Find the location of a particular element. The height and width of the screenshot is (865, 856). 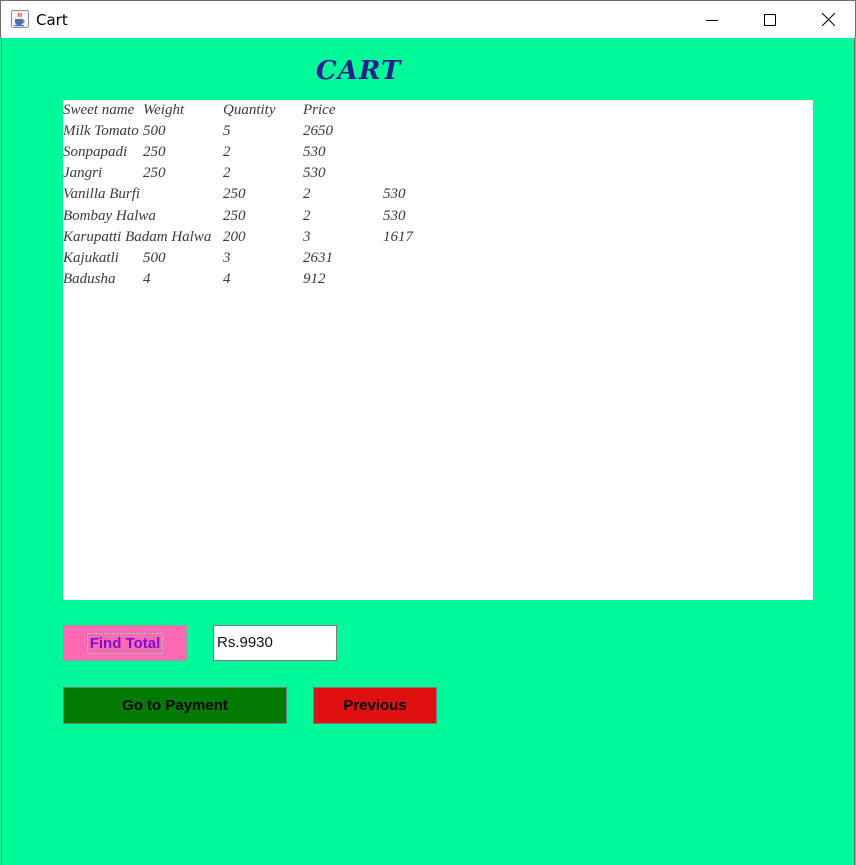

cart-cell: Milk Tomato is located at coordinates (101, 131).